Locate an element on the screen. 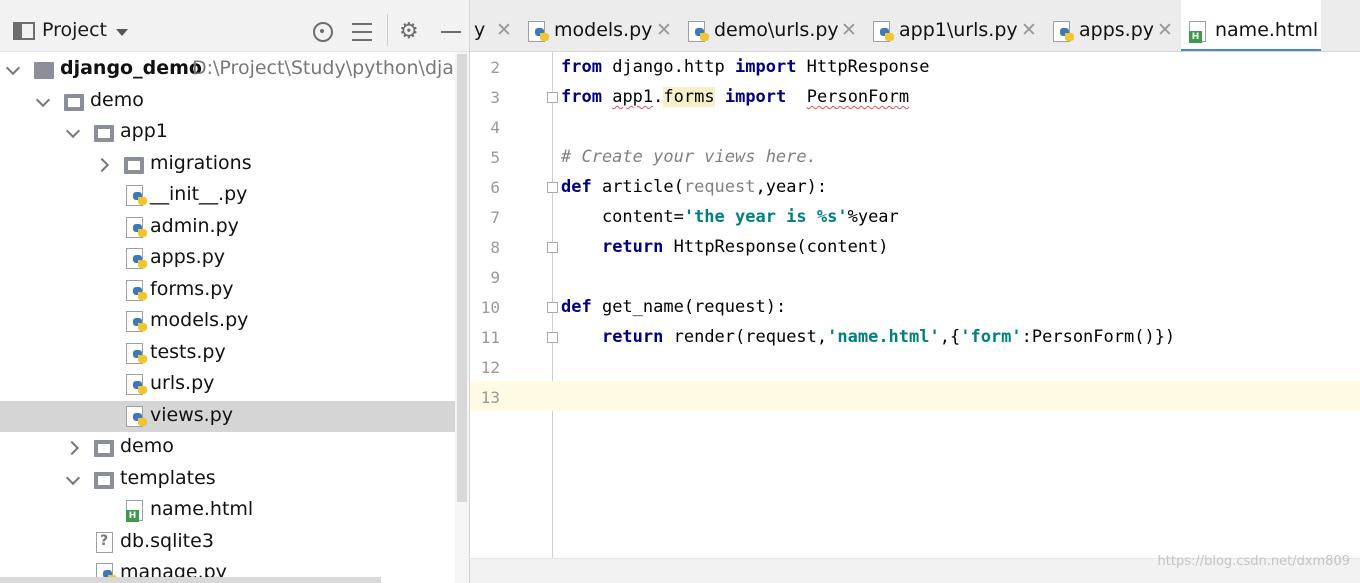  gear-icon: ⚙ is located at coordinates (411, 32).